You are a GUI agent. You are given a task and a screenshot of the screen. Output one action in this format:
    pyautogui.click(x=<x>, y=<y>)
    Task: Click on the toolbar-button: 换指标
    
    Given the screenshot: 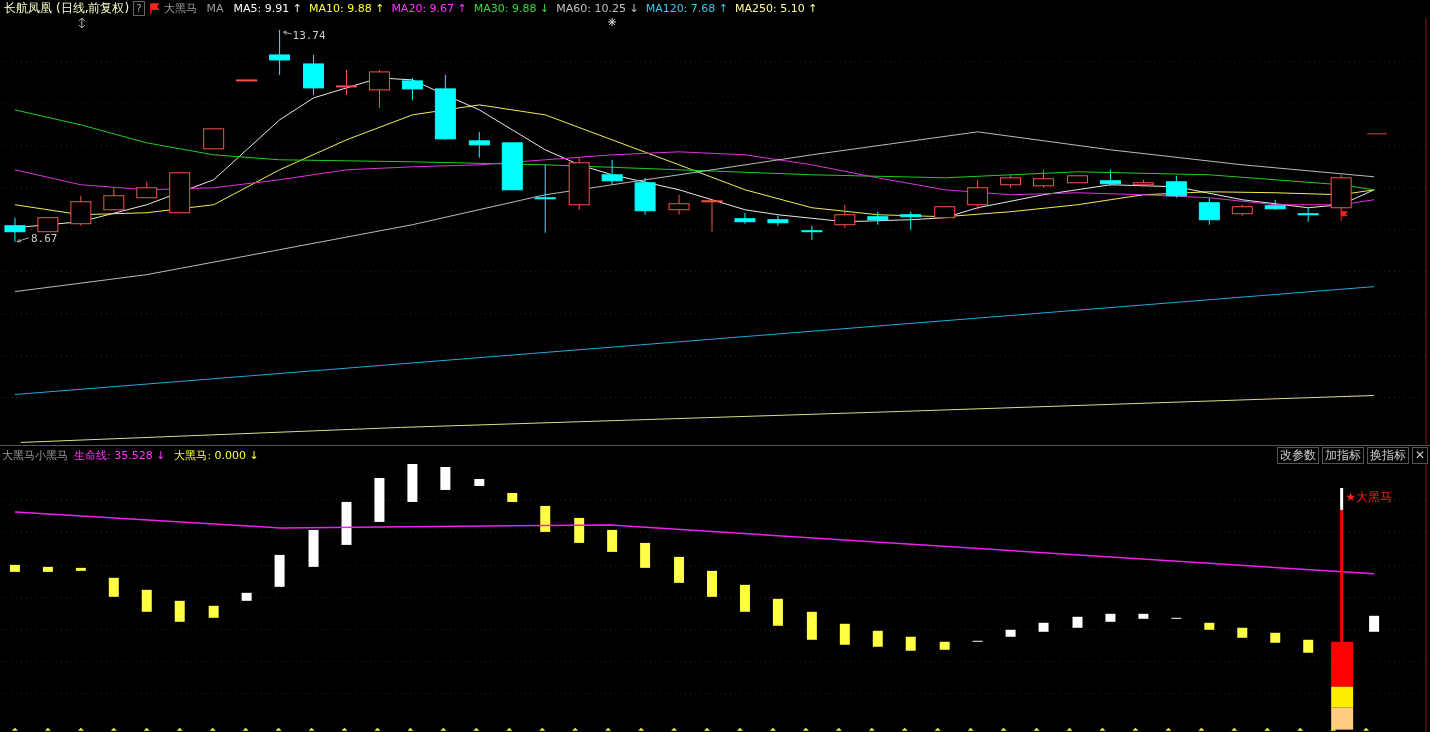 What is the action you would take?
    pyautogui.click(x=1387, y=455)
    